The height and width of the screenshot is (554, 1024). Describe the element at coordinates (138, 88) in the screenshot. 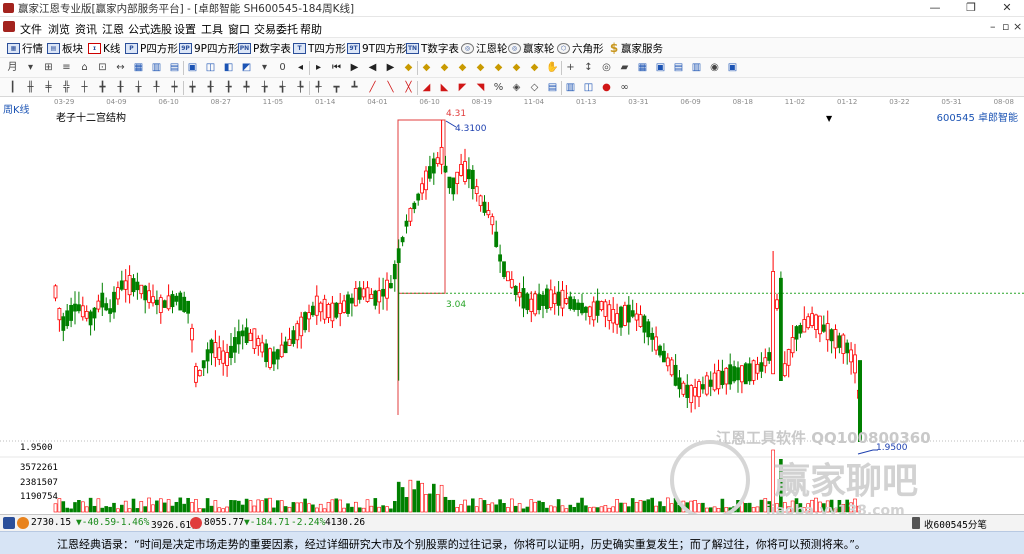

I see `line-tool-icon: ╁` at that location.